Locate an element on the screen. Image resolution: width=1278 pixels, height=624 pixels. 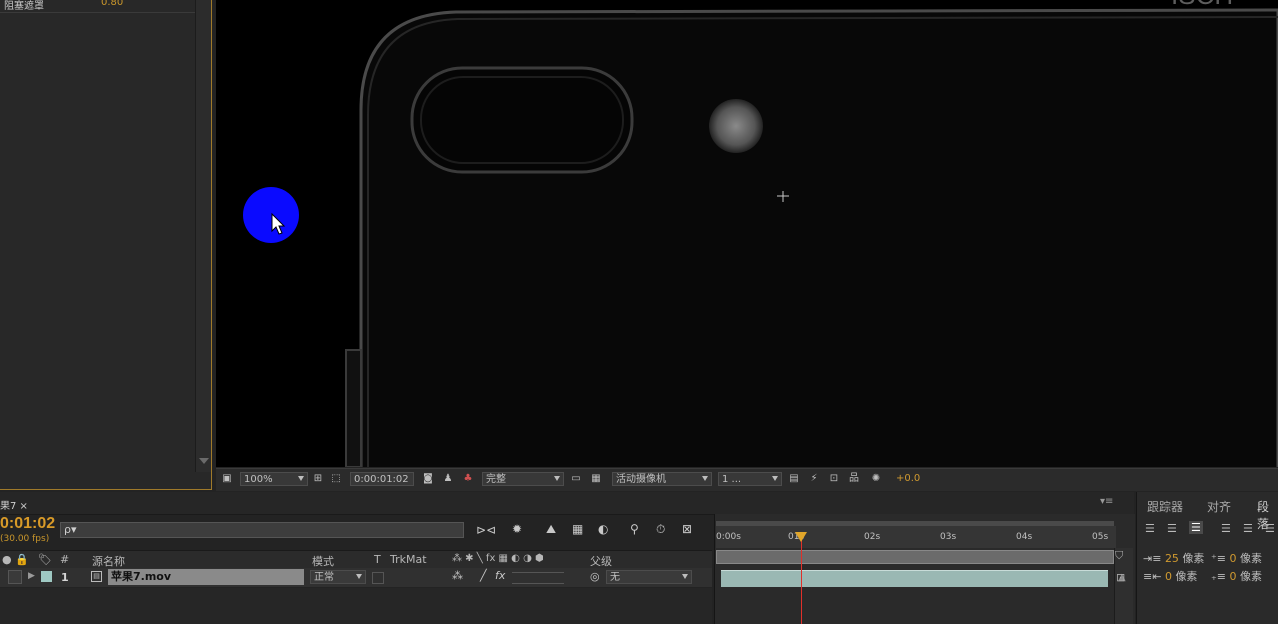
watermark-text: ISCH is located at coordinates (1202, 5).